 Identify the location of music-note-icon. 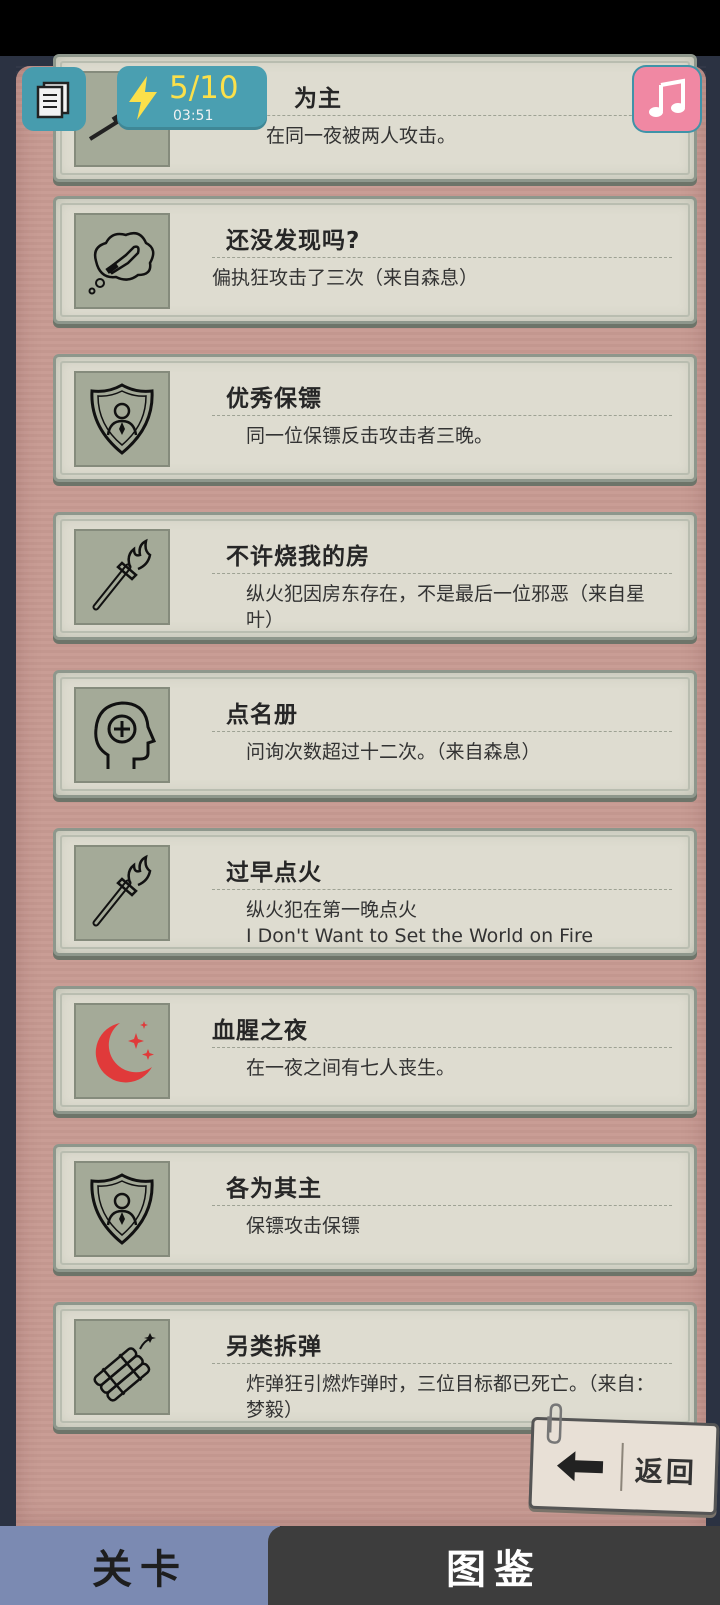
(667, 97).